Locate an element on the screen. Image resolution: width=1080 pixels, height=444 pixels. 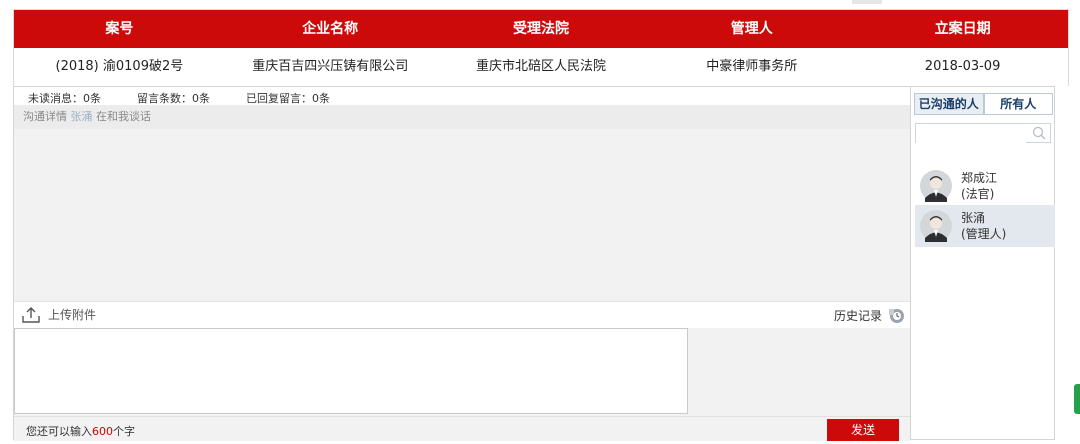
remaining-prefix: 您还可以输入 is located at coordinates (59, 431).